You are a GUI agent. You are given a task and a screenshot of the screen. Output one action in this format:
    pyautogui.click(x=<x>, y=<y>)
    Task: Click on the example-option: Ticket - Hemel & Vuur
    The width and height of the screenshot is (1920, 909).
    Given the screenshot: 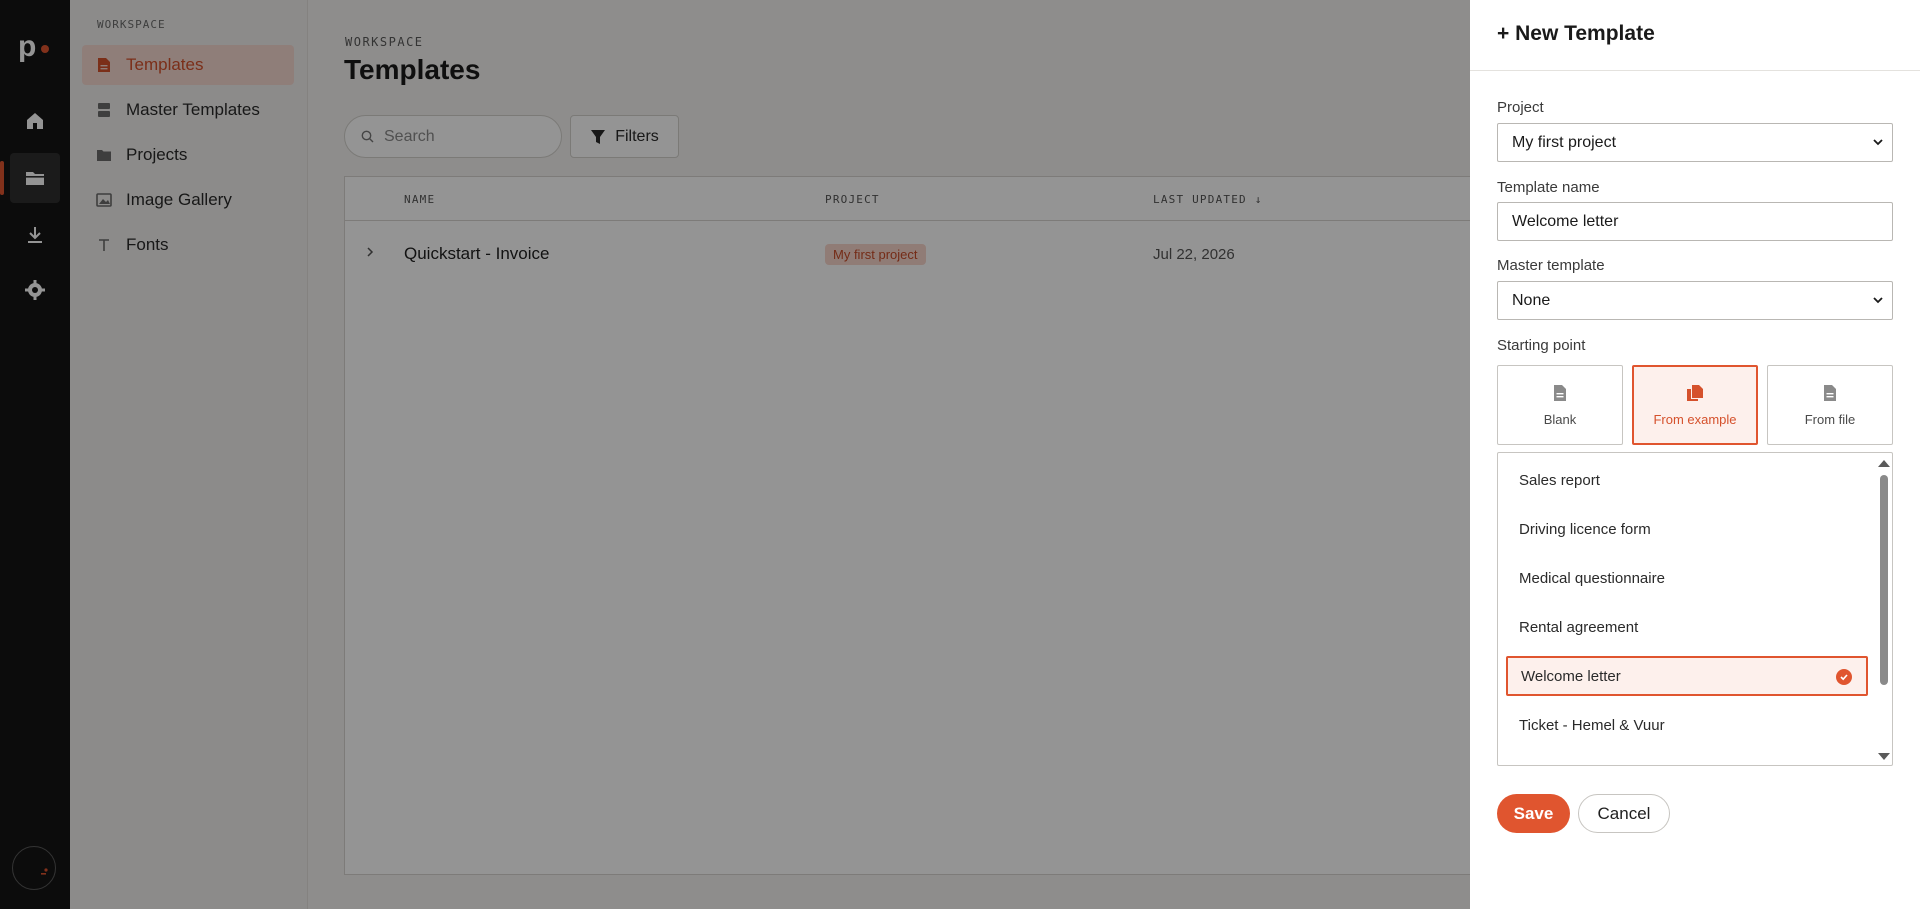 What is the action you would take?
    pyautogui.click(x=1687, y=725)
    